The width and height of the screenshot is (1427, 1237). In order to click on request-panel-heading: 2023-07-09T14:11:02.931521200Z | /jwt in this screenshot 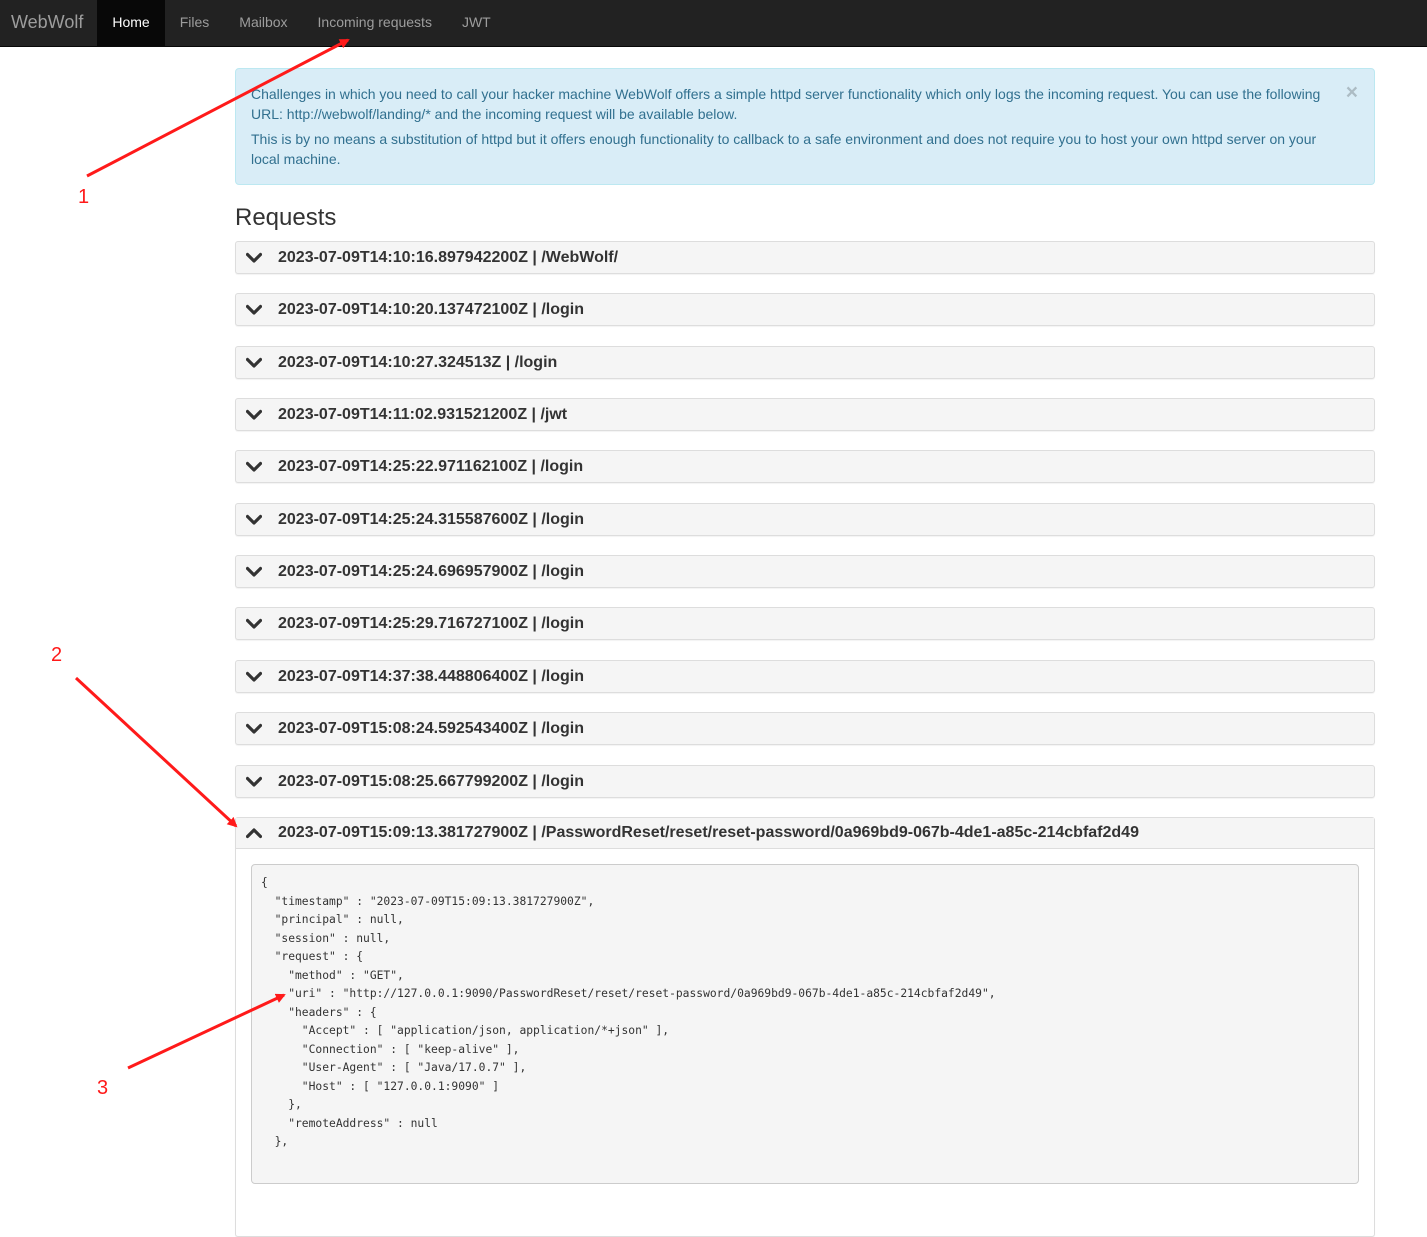, I will do `click(805, 414)`.